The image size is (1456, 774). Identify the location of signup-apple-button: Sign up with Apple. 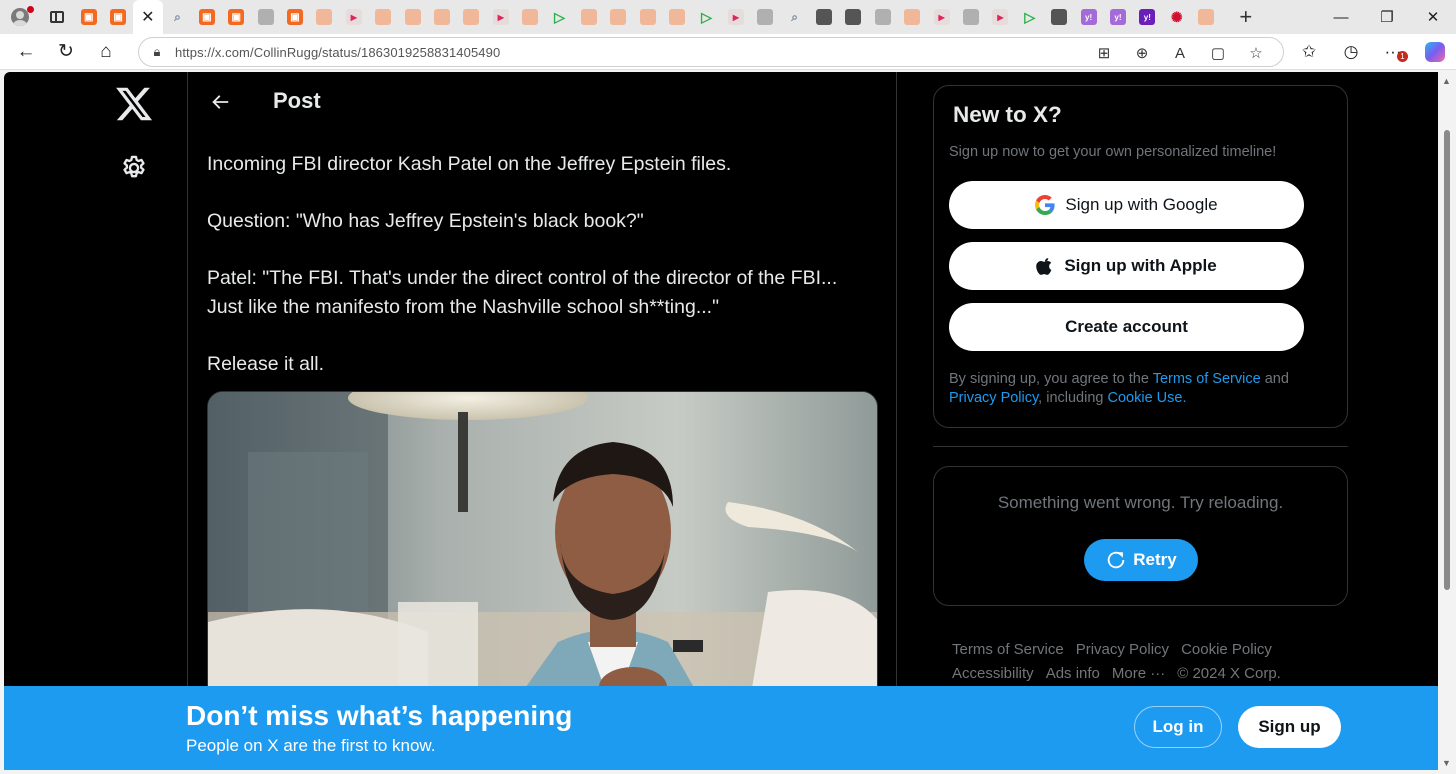
(1126, 266).